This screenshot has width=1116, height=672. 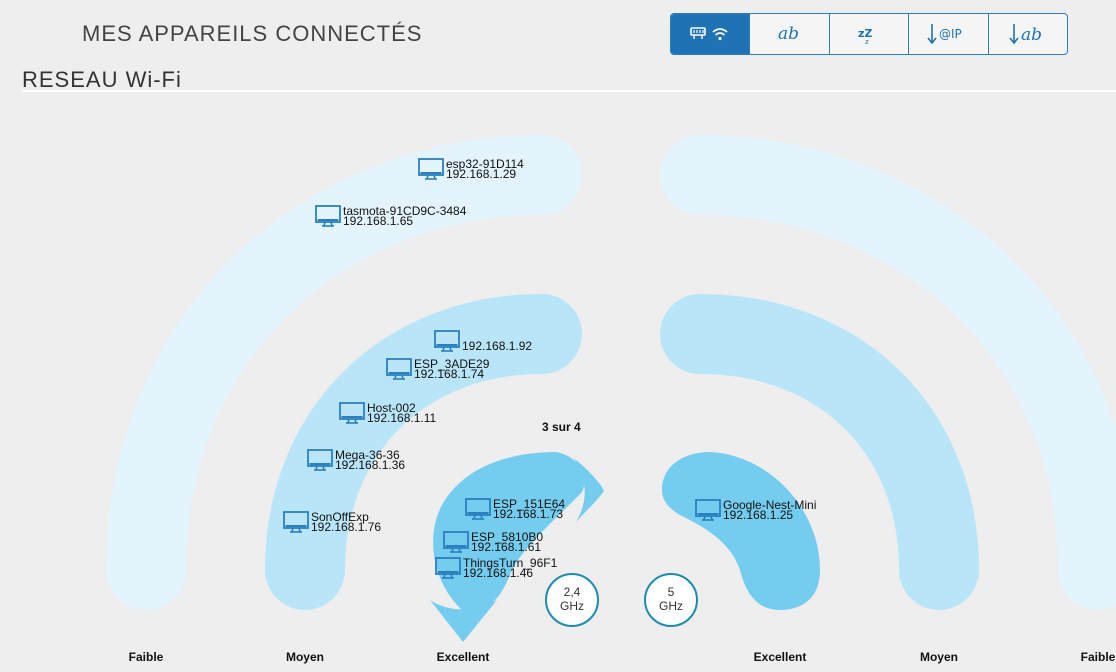 What do you see at coordinates (449, 374) in the screenshot?
I see `device-ip: 192.168.1.74` at bounding box center [449, 374].